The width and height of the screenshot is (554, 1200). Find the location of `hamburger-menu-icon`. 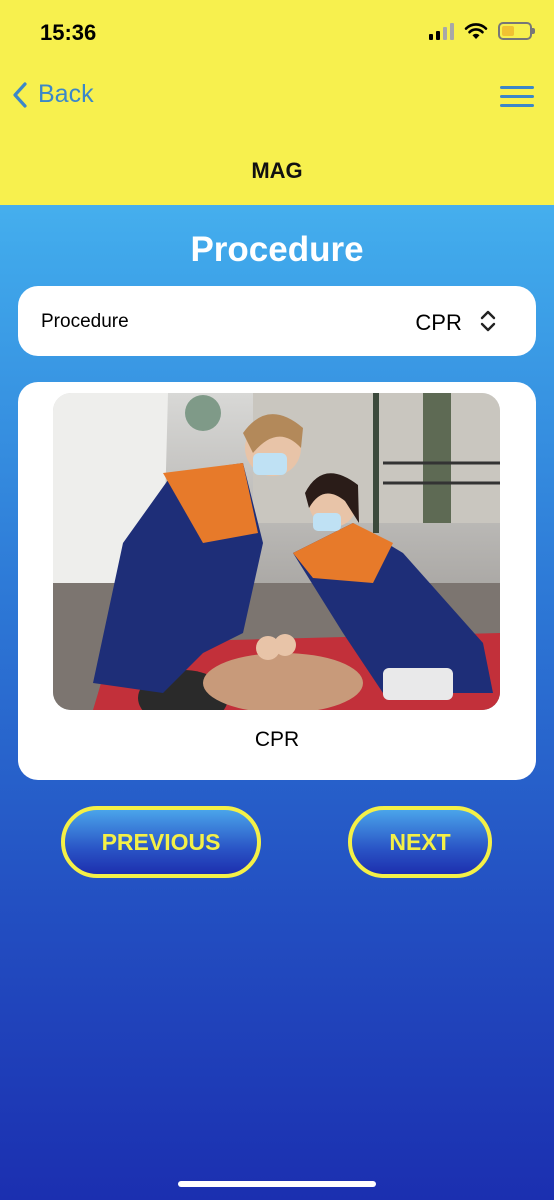

hamburger-menu-icon is located at coordinates (517, 98).